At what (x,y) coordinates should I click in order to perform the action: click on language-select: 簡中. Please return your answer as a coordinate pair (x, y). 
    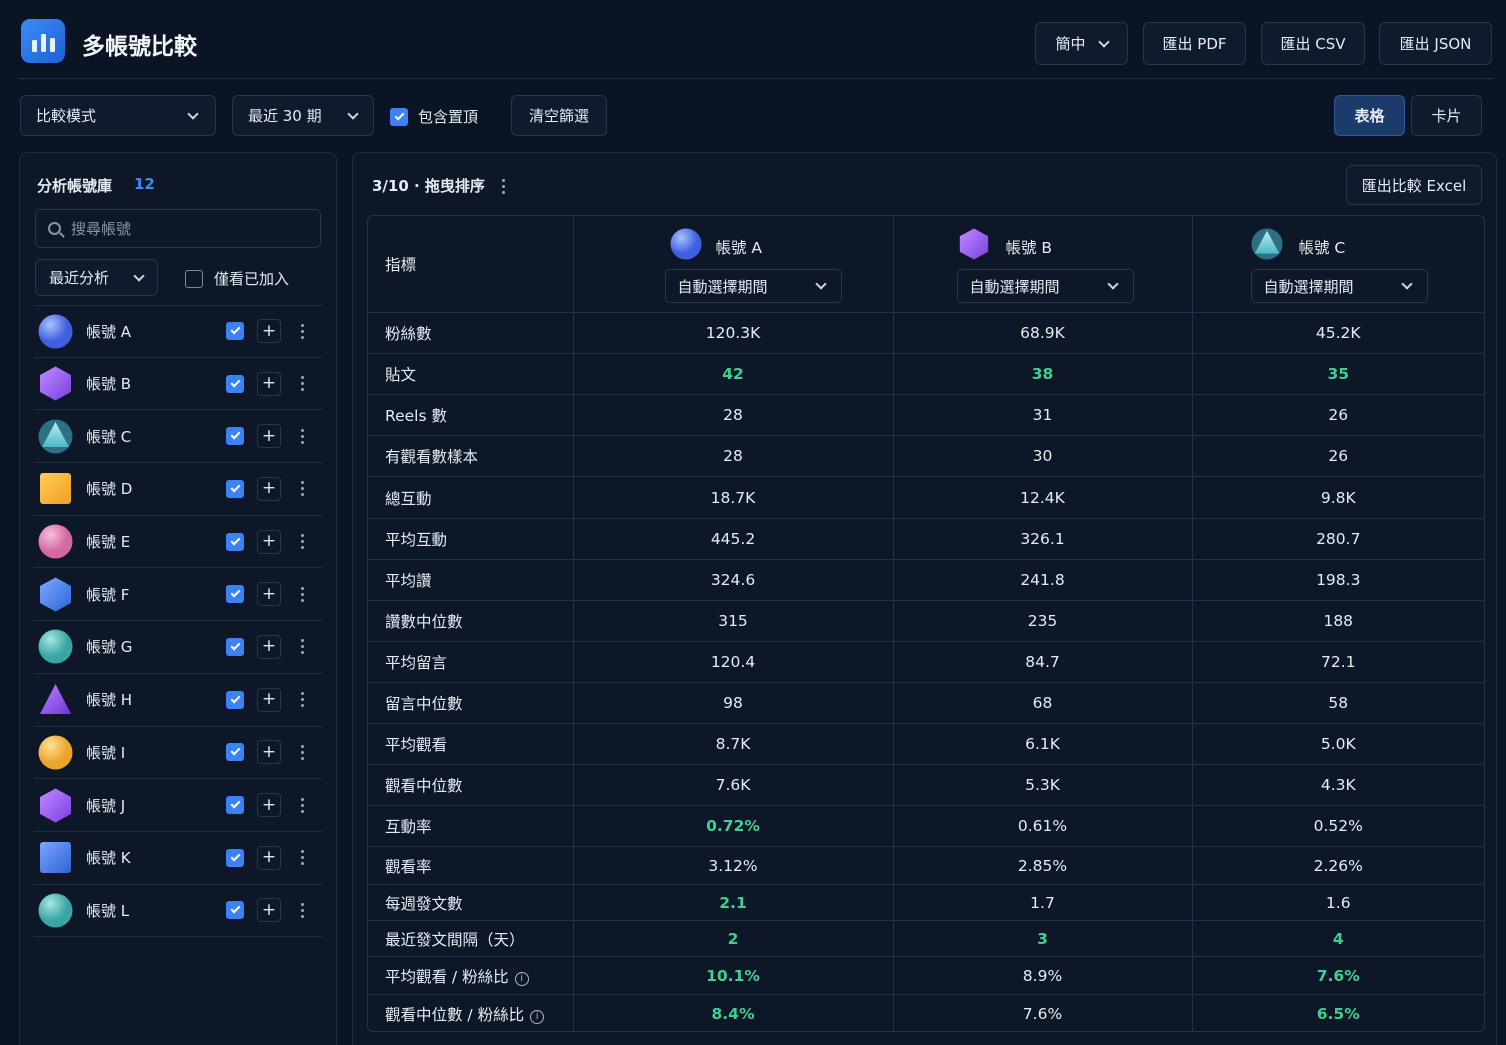
    Looking at the image, I should click on (1081, 43).